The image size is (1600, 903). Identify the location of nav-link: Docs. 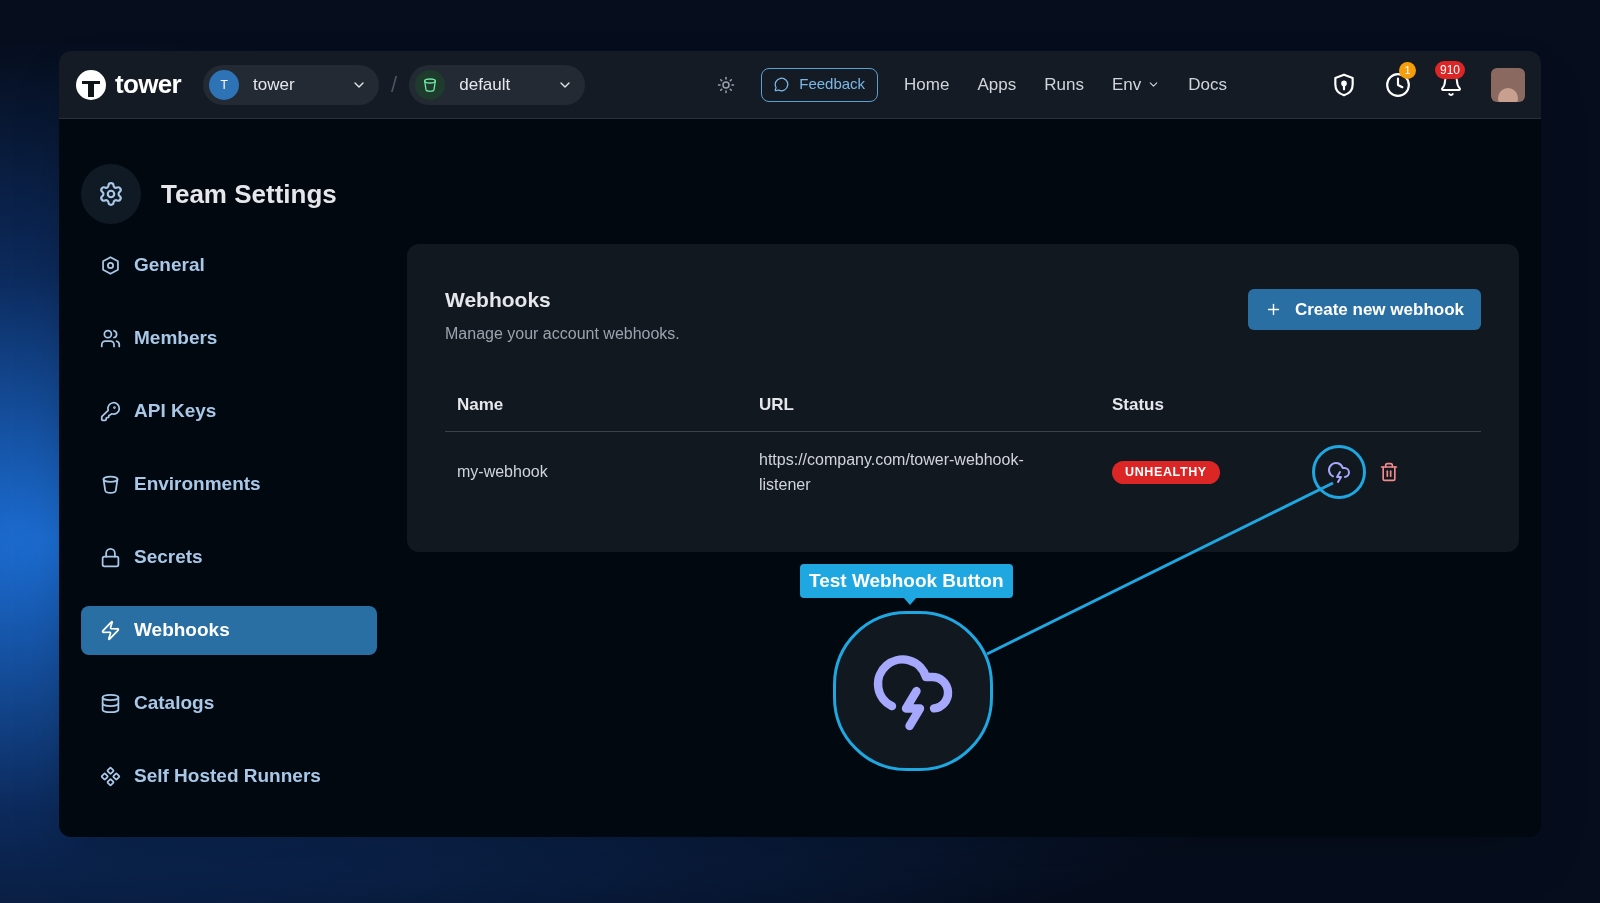
(1207, 84).